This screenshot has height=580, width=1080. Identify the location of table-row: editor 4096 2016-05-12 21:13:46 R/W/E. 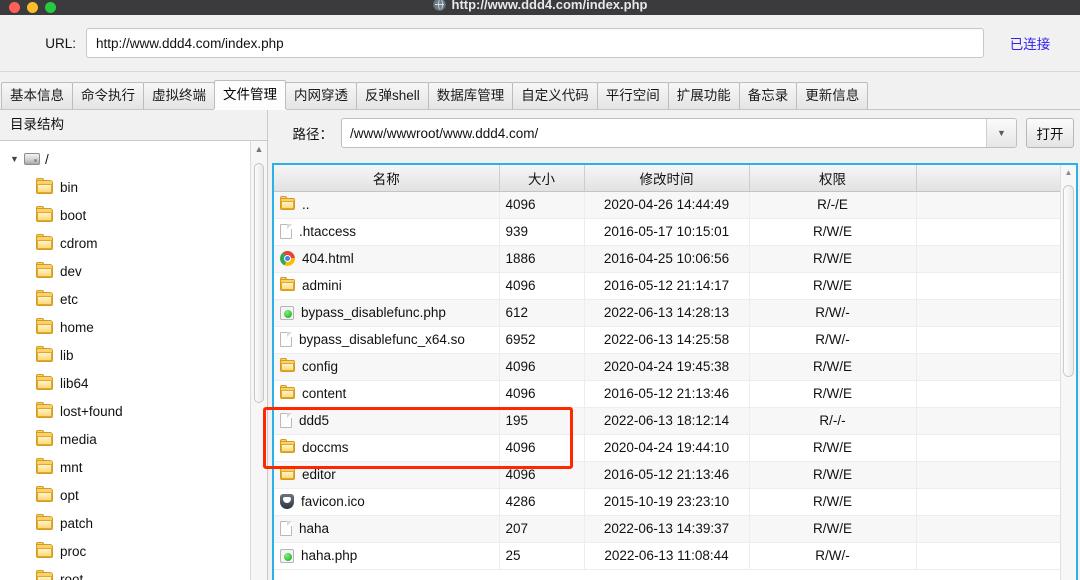
(667, 475).